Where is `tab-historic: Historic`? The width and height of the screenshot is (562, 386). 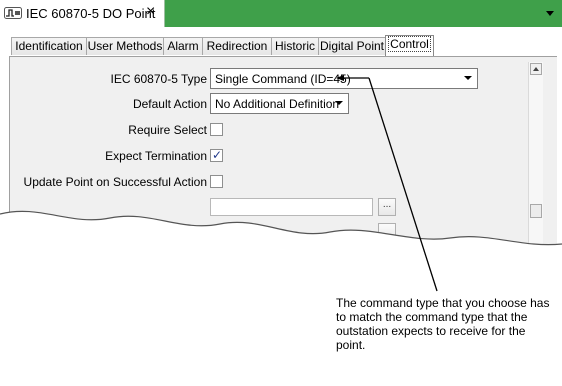 tab-historic: Historic is located at coordinates (295, 46).